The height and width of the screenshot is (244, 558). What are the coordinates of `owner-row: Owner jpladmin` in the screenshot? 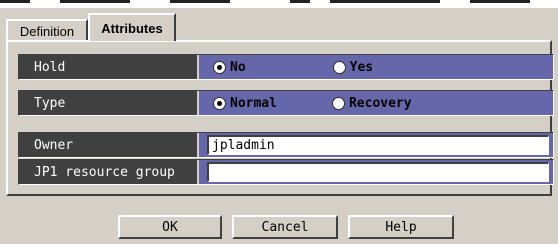 It's located at (286, 145).